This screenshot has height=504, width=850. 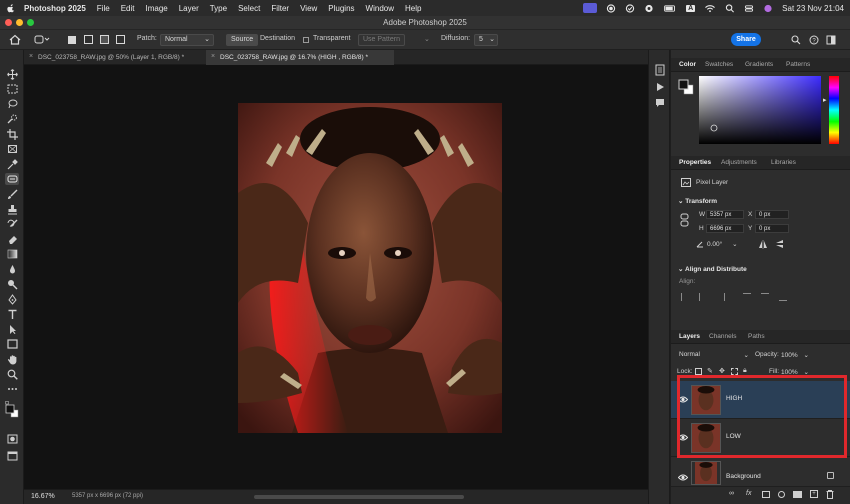 What do you see at coordinates (12, 134) in the screenshot?
I see `crop-tool-icon` at bounding box center [12, 134].